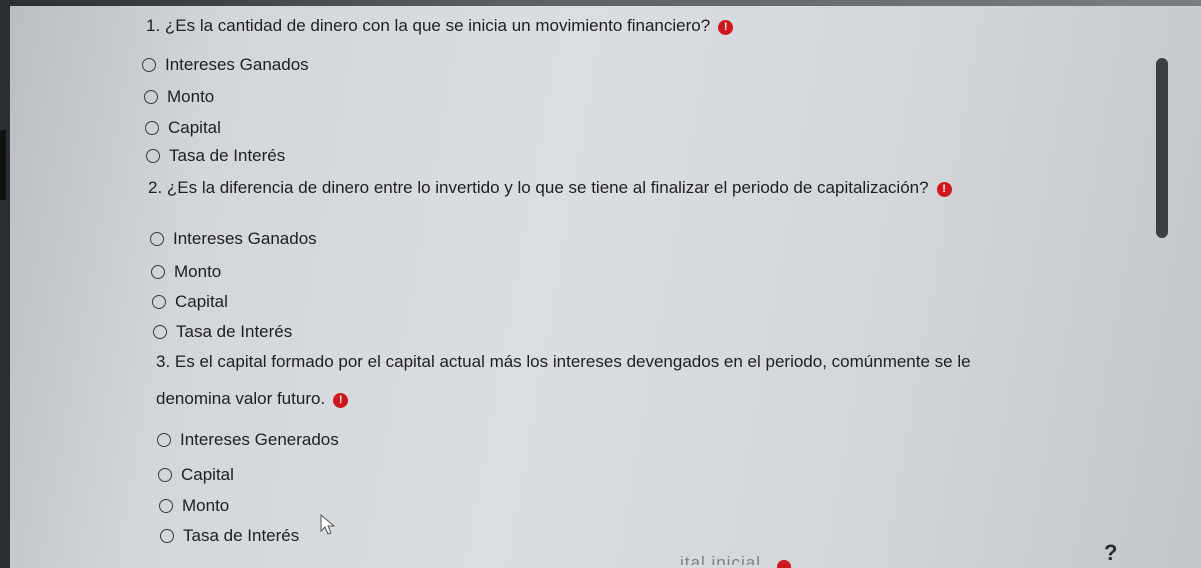  Describe the element at coordinates (600, 3) in the screenshot. I see `top-edge` at that location.